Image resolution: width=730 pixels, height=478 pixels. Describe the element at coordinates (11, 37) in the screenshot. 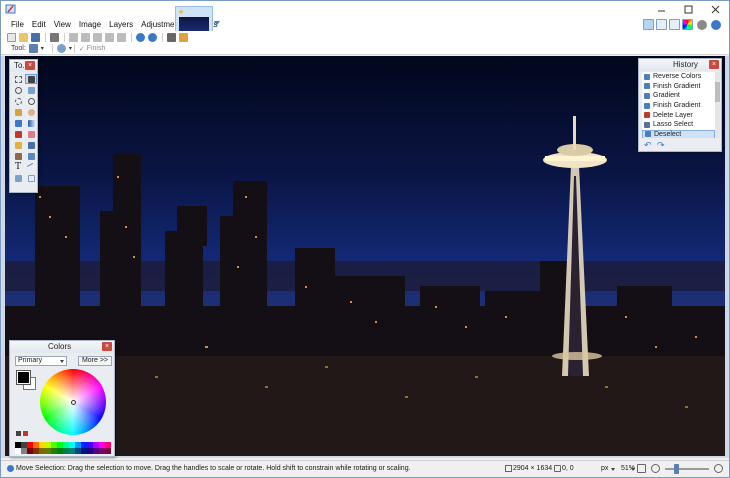

I see `new-icon` at that location.